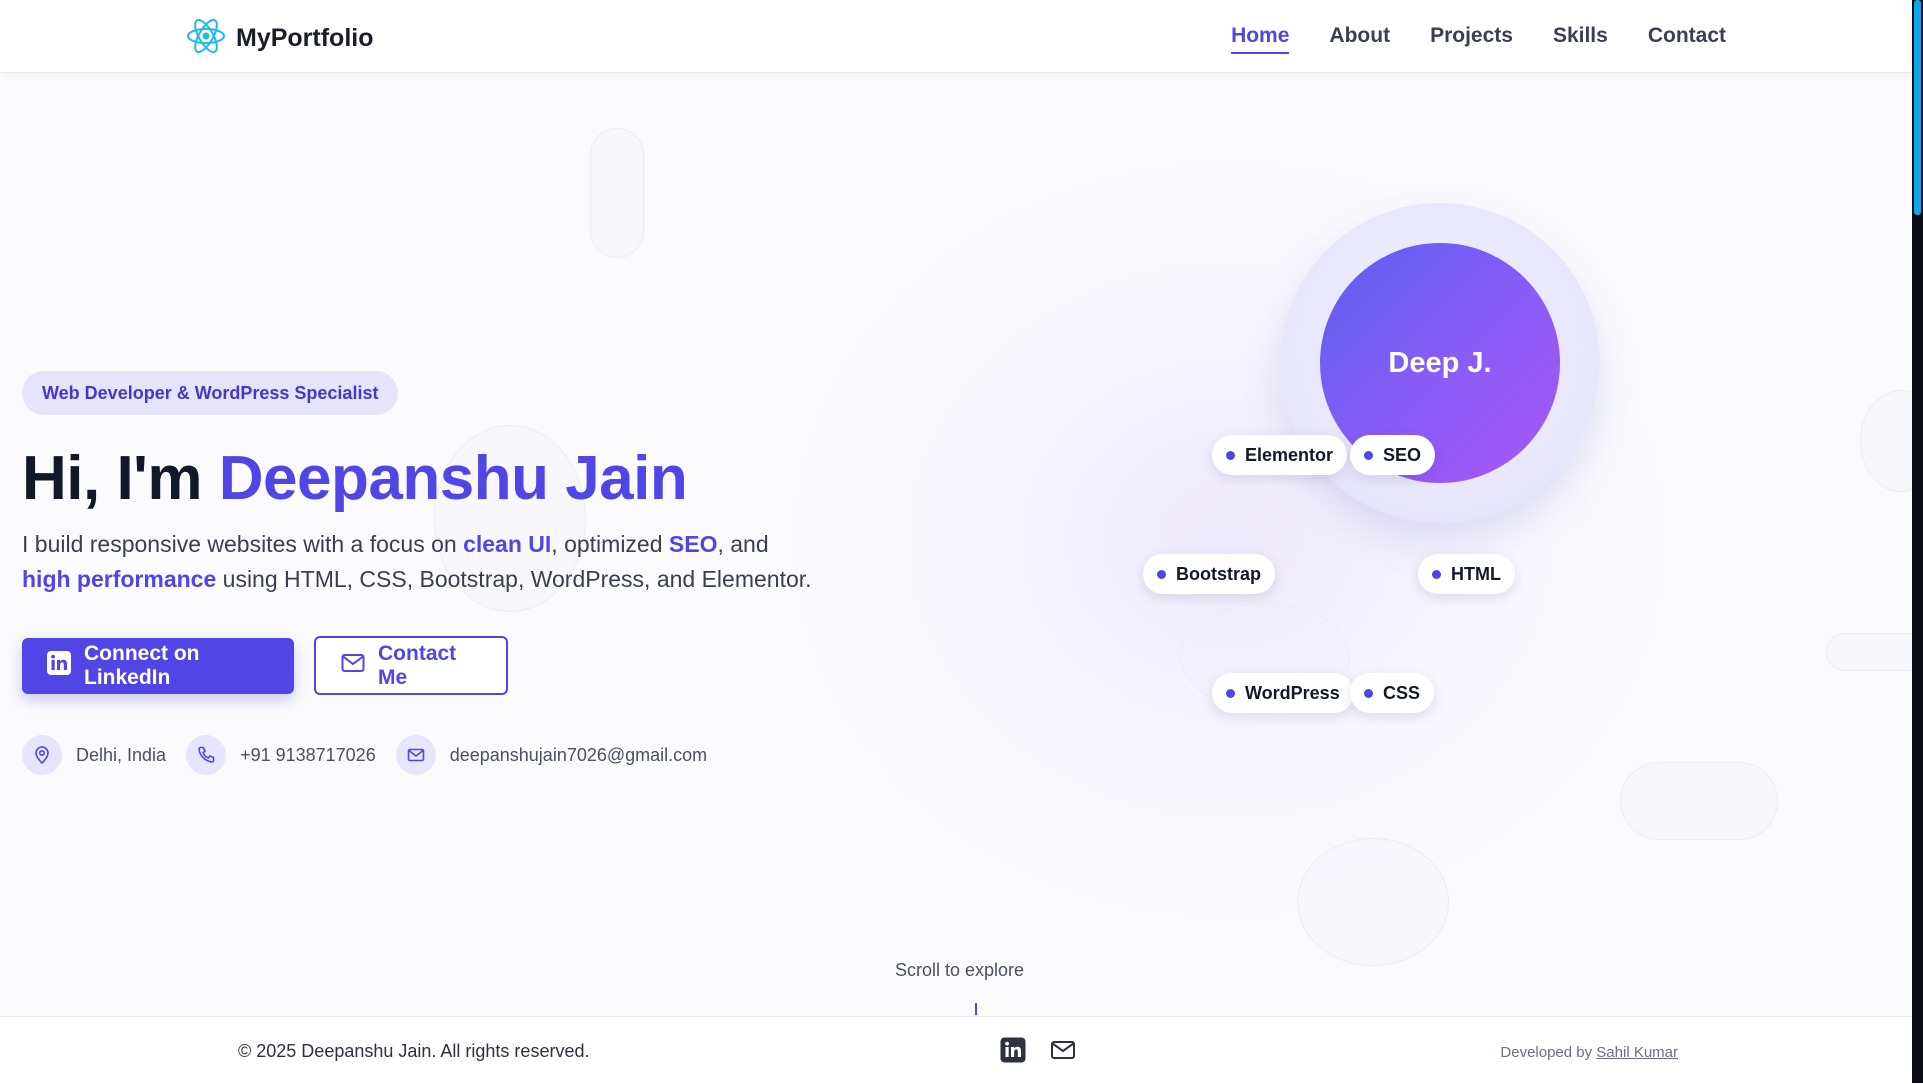  Describe the element at coordinates (305, 38) in the screenshot. I see `brand-name: MyPortfolio` at that location.